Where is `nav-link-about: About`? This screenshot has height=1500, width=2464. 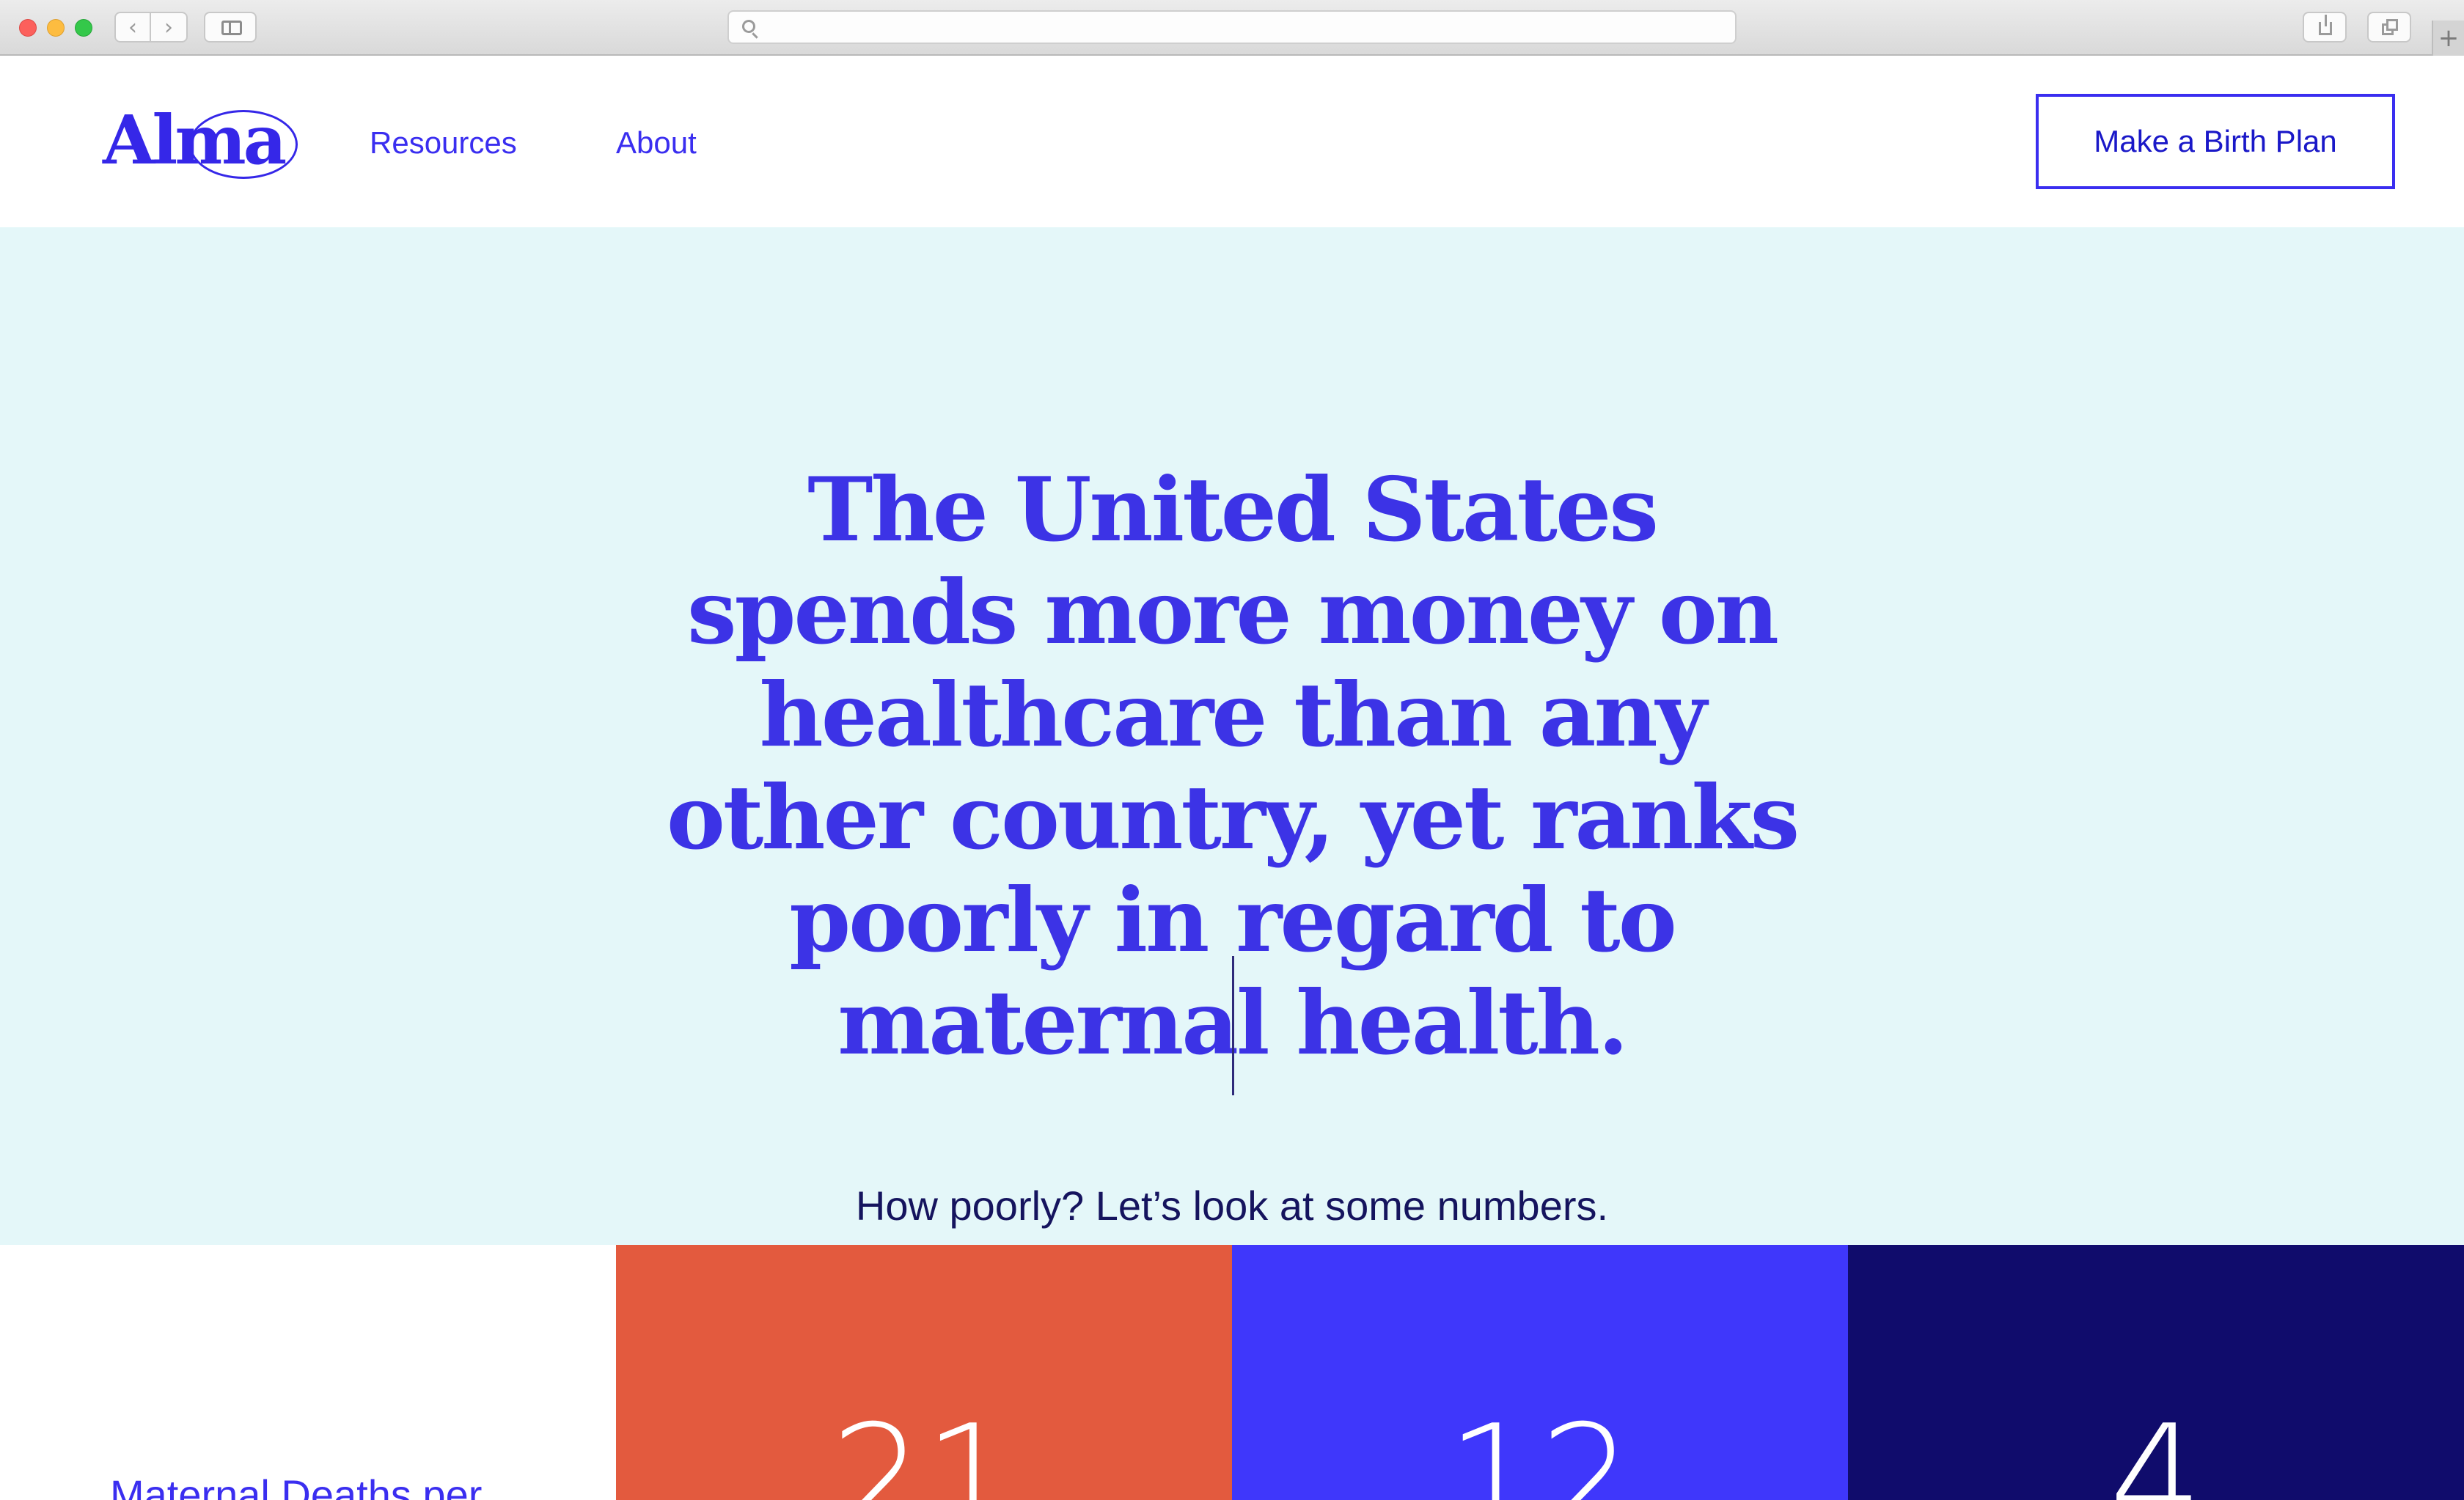 nav-link-about: About is located at coordinates (656, 143).